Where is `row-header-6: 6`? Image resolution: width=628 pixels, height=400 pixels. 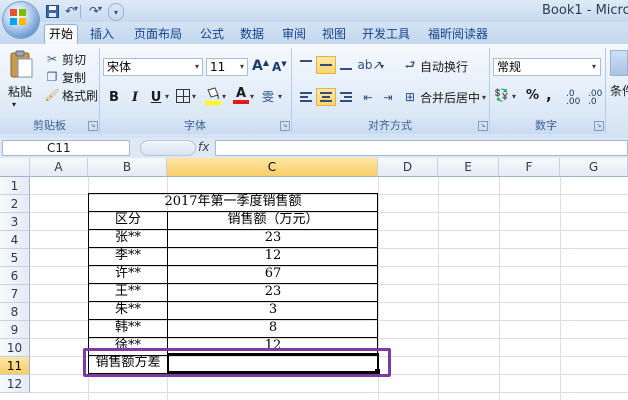 row-header-6: 6 is located at coordinates (15, 276).